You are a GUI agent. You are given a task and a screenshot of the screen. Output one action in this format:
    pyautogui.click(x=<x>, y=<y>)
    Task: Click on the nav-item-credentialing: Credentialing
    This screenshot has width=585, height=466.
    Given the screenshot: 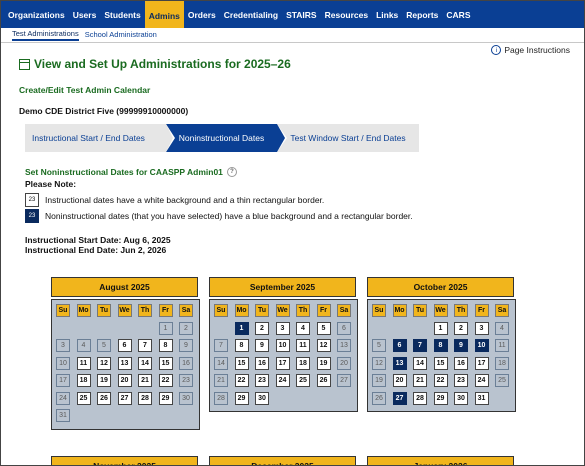 What is the action you would take?
    pyautogui.click(x=251, y=14)
    